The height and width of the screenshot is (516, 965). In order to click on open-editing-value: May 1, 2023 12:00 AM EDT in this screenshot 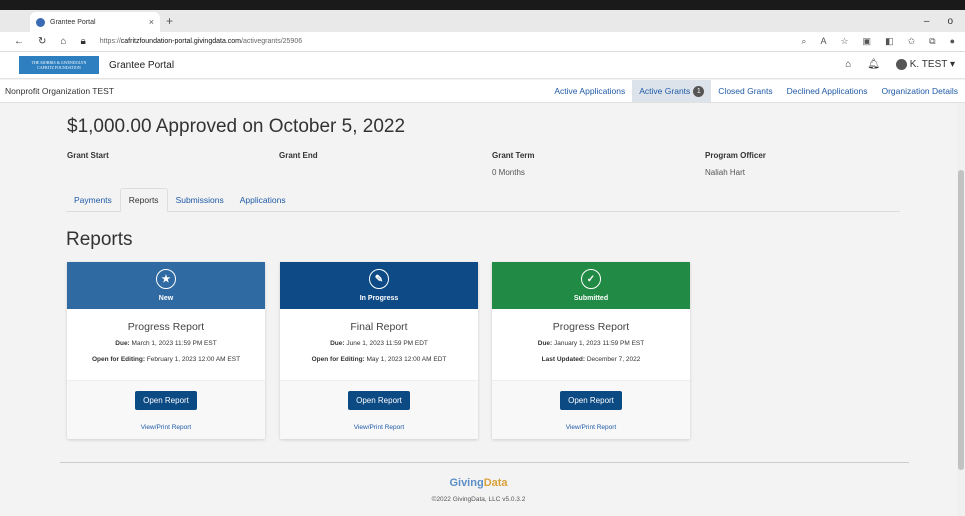, I will do `click(406, 359)`.